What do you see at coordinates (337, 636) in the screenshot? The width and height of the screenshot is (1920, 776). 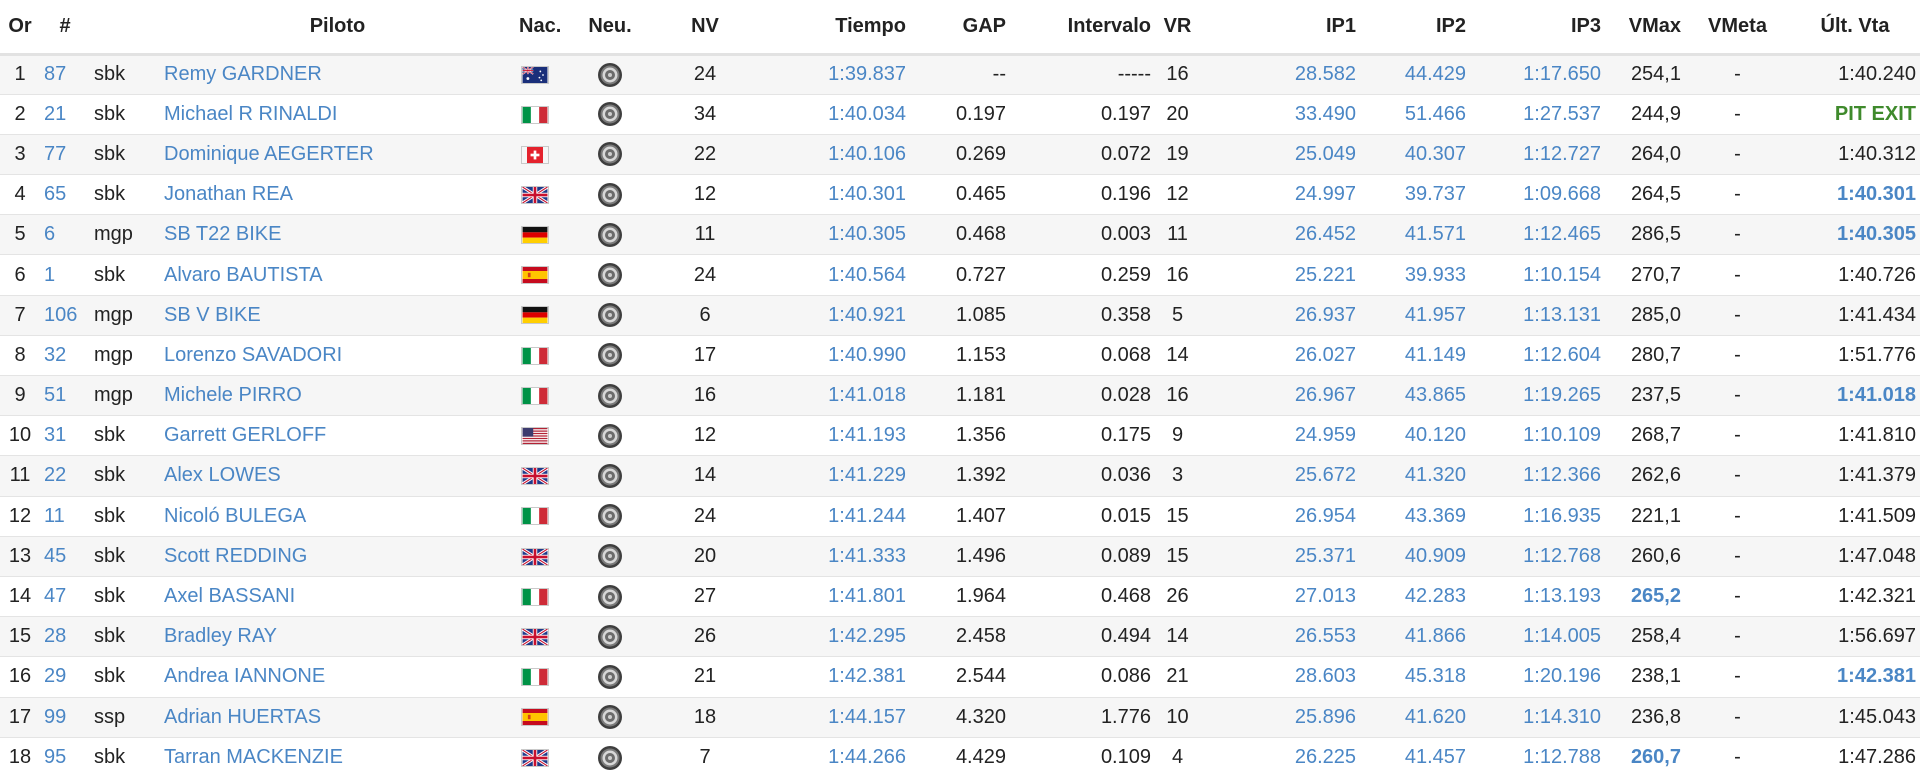 I see `cell-pilot: Bradley RAY` at bounding box center [337, 636].